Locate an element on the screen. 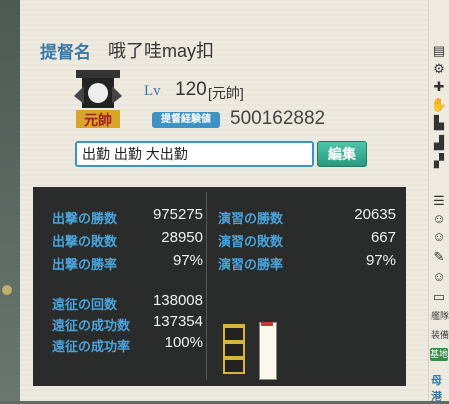  expedition-count-value: 138008 is located at coordinates (177, 300).